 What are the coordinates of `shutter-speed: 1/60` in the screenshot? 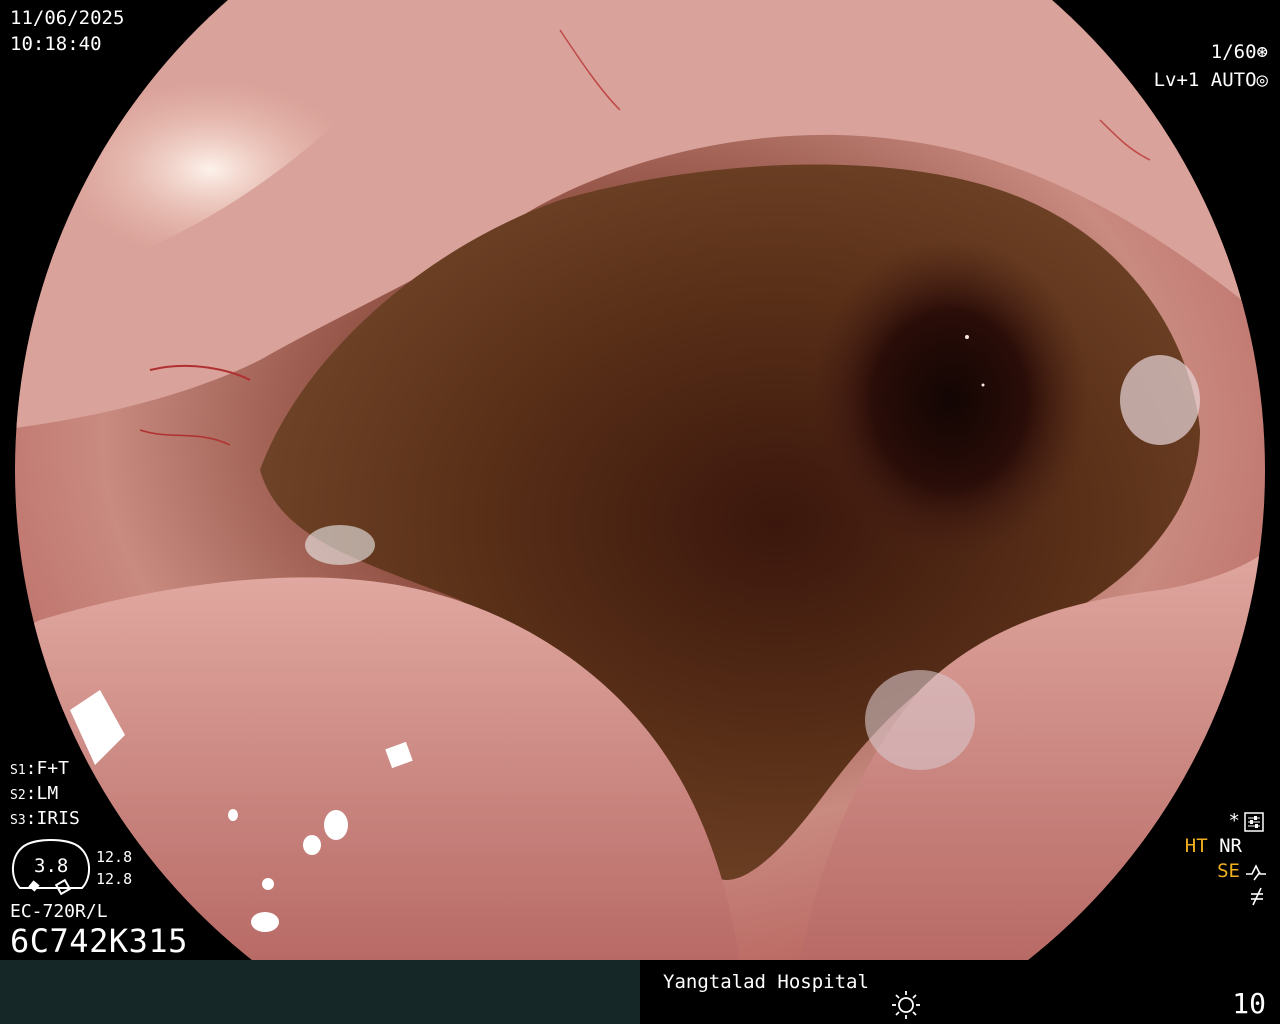 It's located at (1233, 52).